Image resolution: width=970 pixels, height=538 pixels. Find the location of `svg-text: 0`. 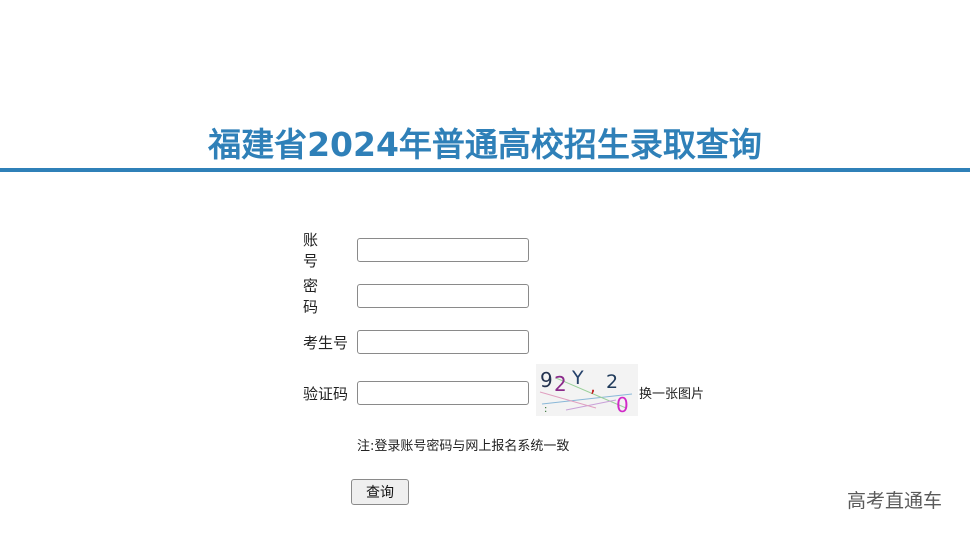

svg-text: 0 is located at coordinates (622, 404).